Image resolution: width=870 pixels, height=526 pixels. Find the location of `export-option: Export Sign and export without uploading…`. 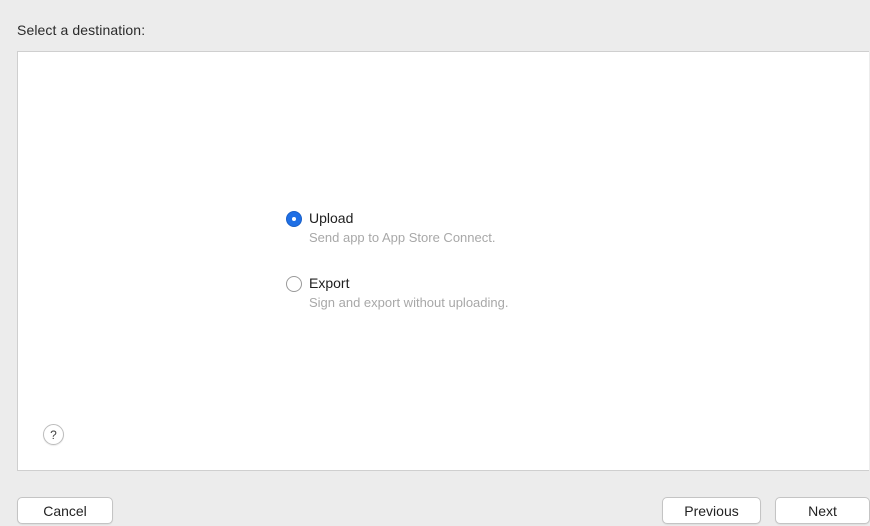

export-option: Export Sign and export without uploading… is located at coordinates (397, 293).